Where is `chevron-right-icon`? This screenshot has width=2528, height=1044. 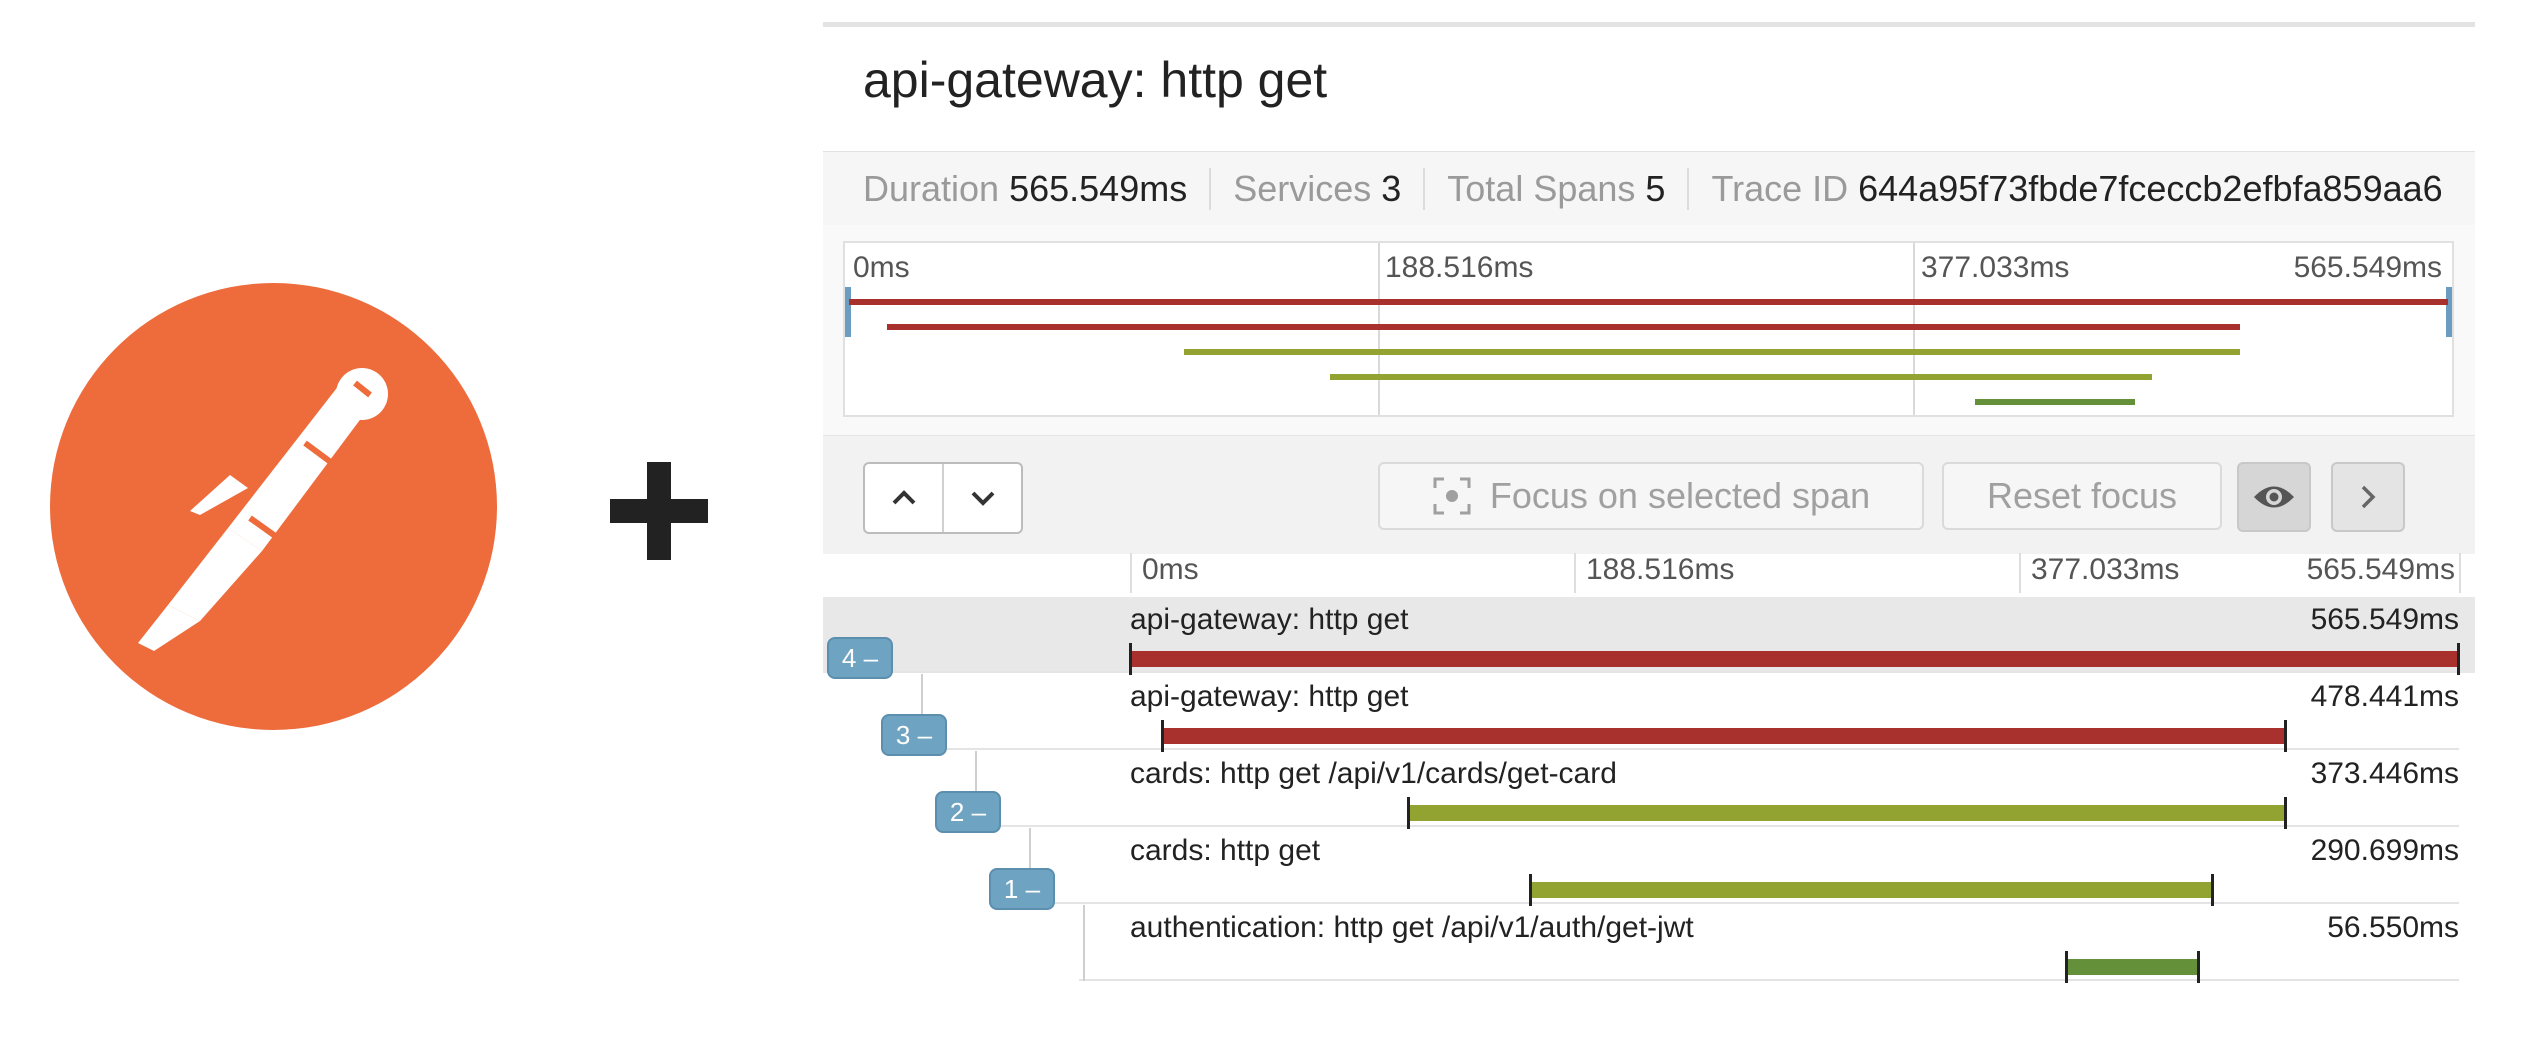
chevron-right-icon is located at coordinates (2368, 497).